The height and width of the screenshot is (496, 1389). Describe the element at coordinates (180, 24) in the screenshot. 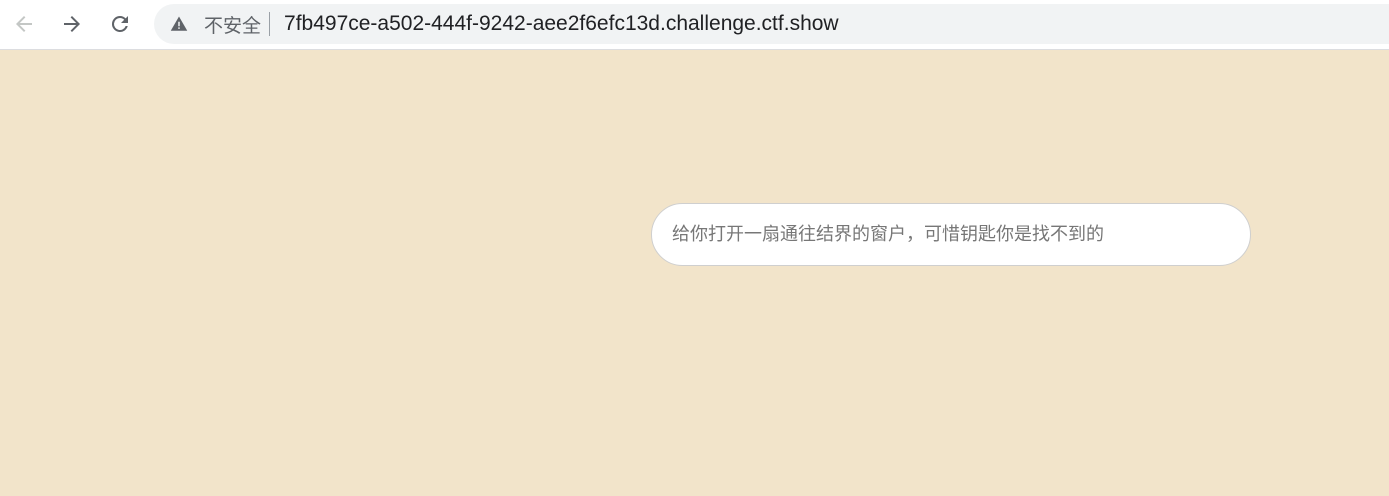

I see `warning-icon` at that location.